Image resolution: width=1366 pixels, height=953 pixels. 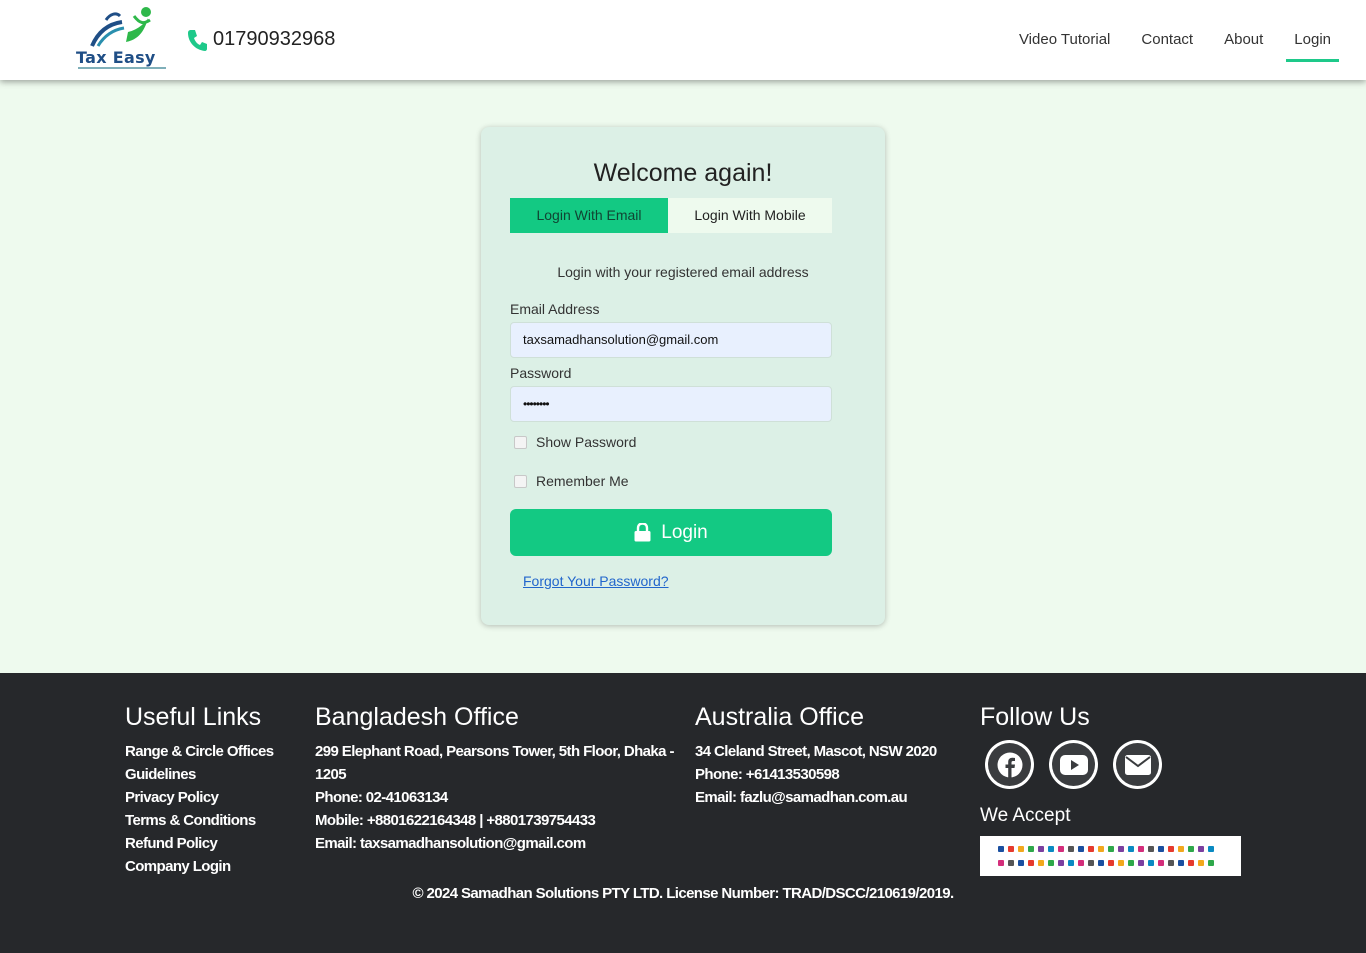 What do you see at coordinates (199, 866) in the screenshot?
I see `footer-link-company-login: Company Login` at bounding box center [199, 866].